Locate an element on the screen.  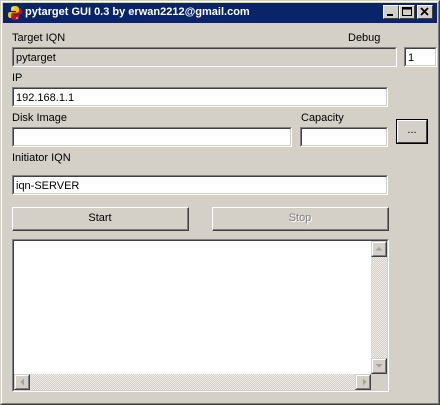
target-iqn-label: Target IQN is located at coordinates (39, 38).